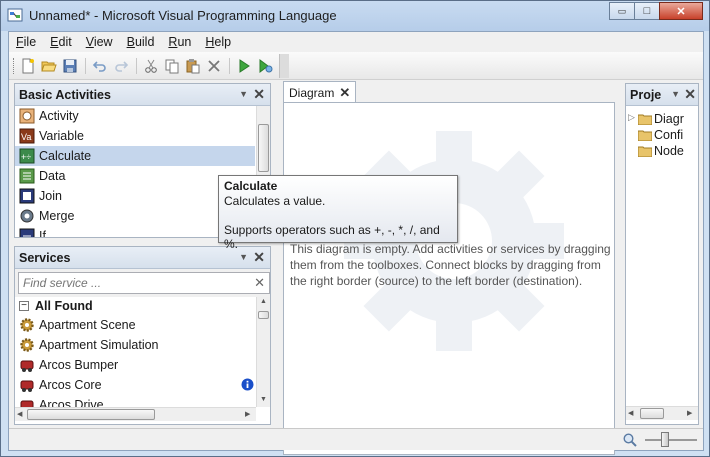 The image size is (710, 457). What do you see at coordinates (284, 66) in the screenshot?
I see `toolbar-overflow-button` at bounding box center [284, 66].